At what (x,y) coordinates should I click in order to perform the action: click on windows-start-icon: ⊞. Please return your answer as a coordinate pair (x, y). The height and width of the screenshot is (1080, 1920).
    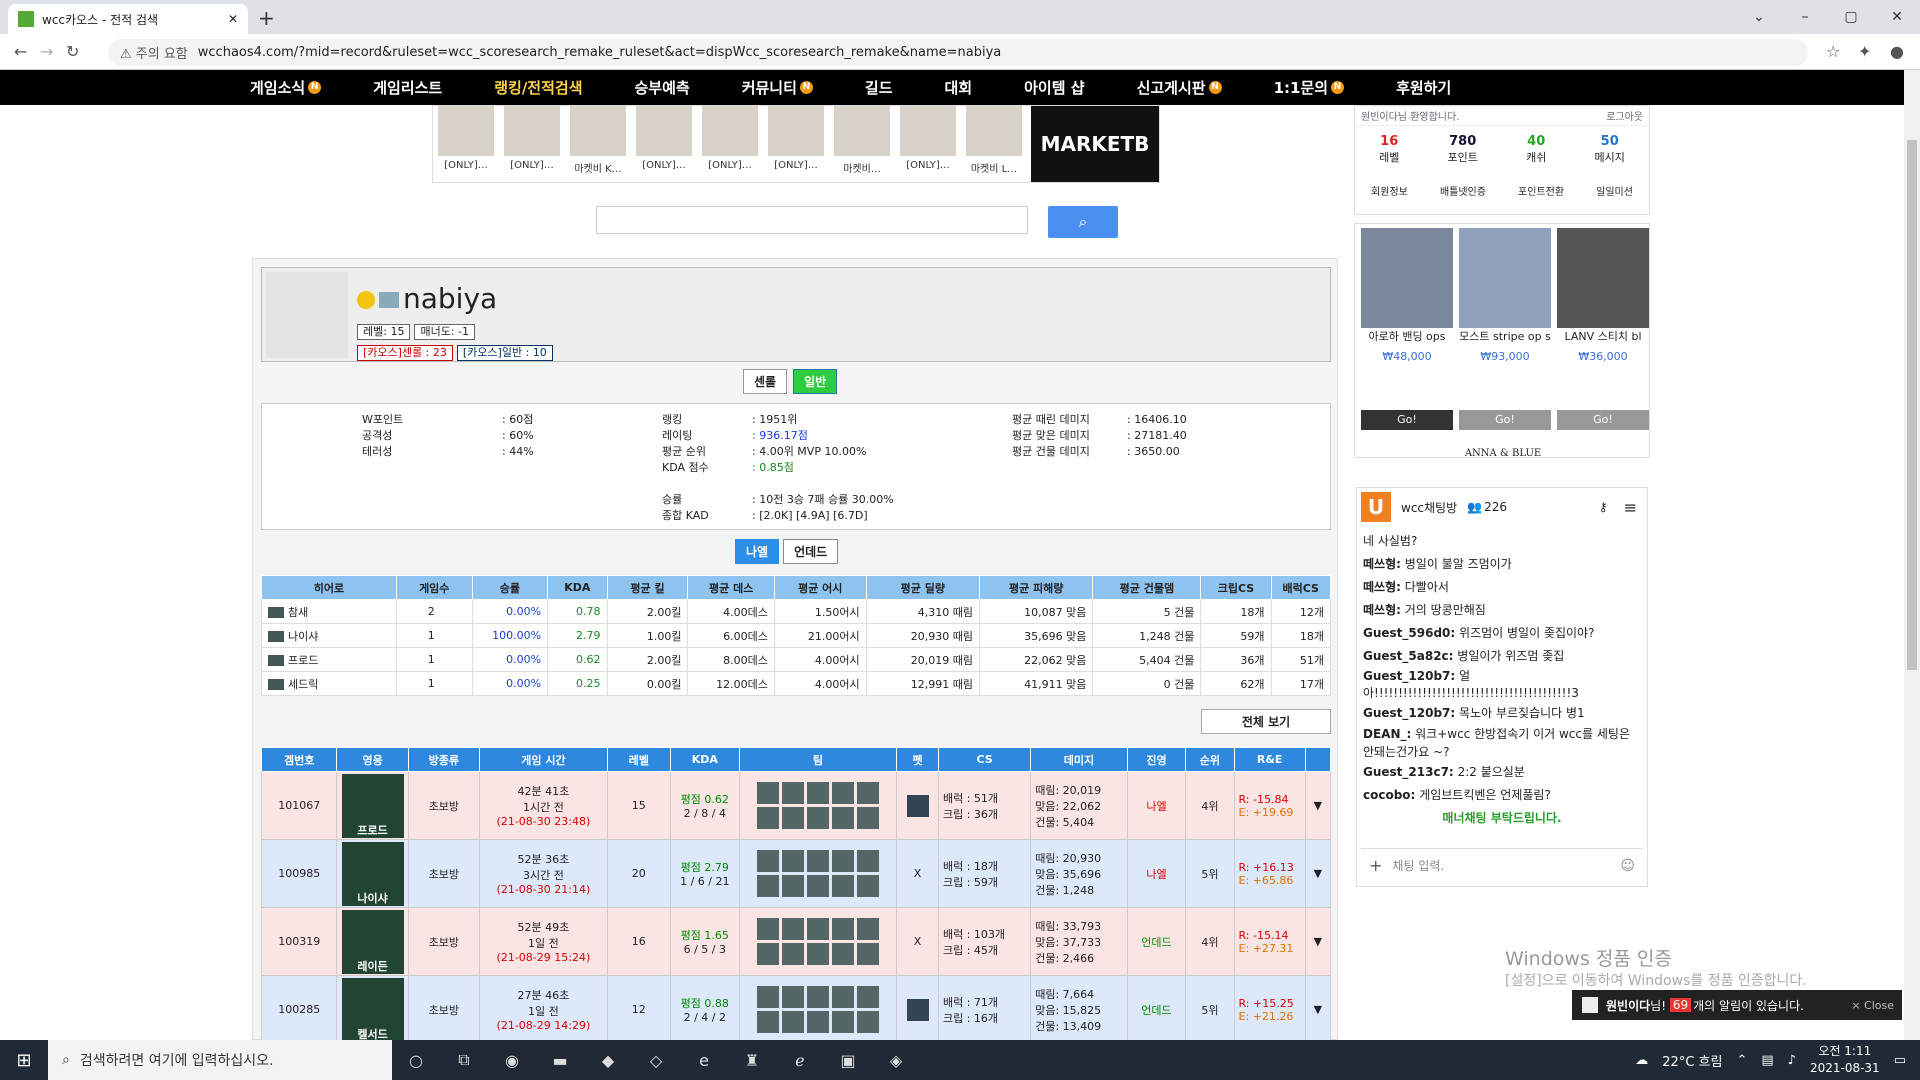
    Looking at the image, I should click on (24, 1060).